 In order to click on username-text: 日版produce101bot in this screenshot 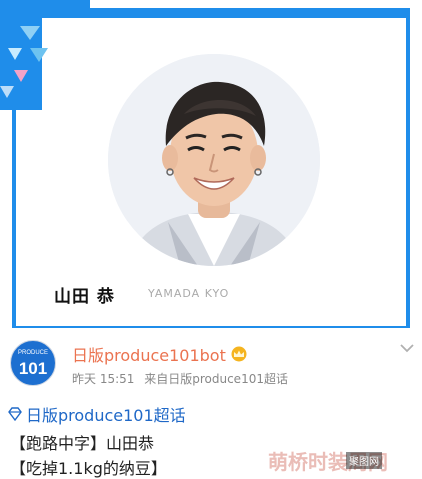, I will do `click(149, 355)`.